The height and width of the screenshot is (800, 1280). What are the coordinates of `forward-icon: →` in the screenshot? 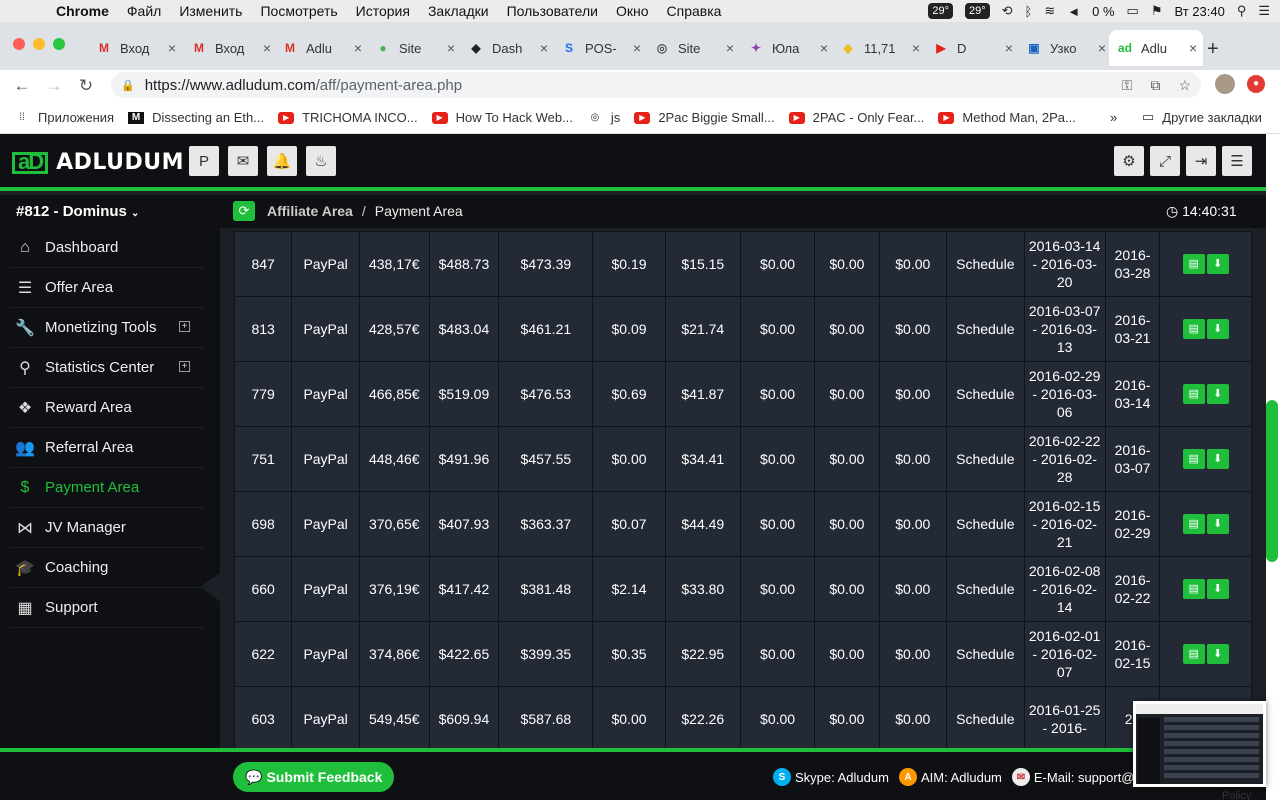 It's located at (54, 86).